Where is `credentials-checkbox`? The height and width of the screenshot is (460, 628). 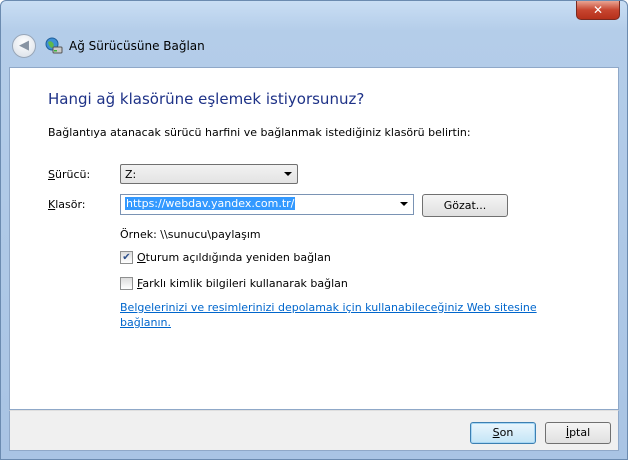
credentials-checkbox is located at coordinates (126, 283).